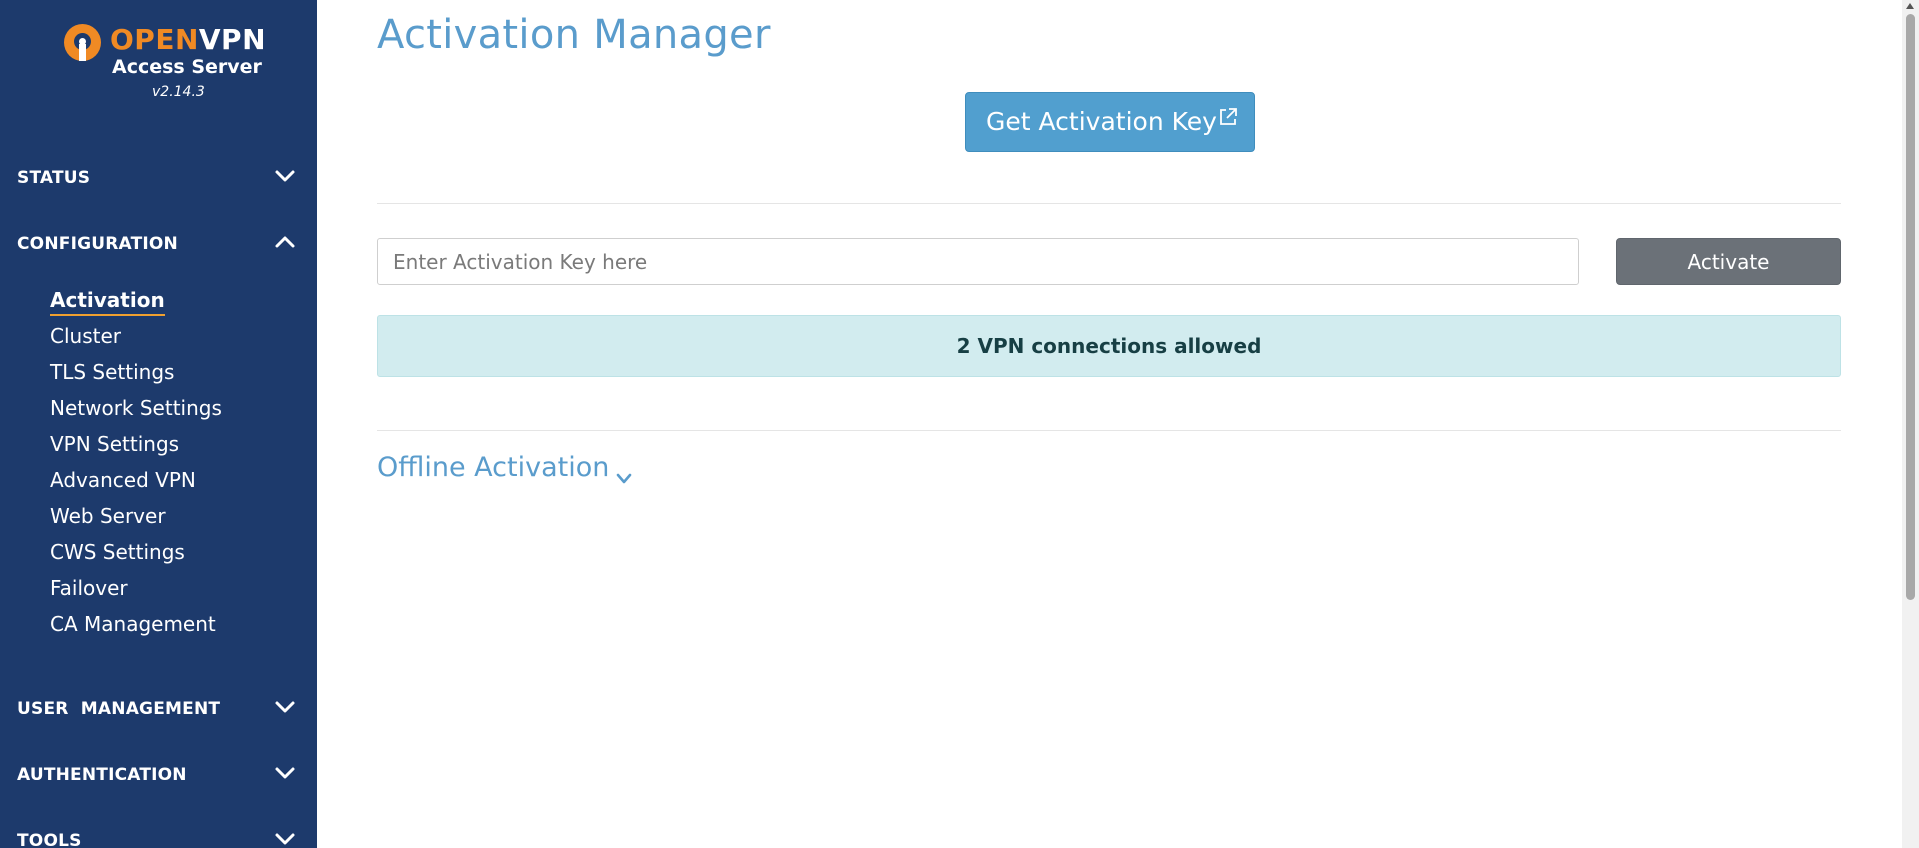 Image resolution: width=1919 pixels, height=848 pixels. Describe the element at coordinates (54, 178) in the screenshot. I see `nav-section-label: STATUS` at that location.